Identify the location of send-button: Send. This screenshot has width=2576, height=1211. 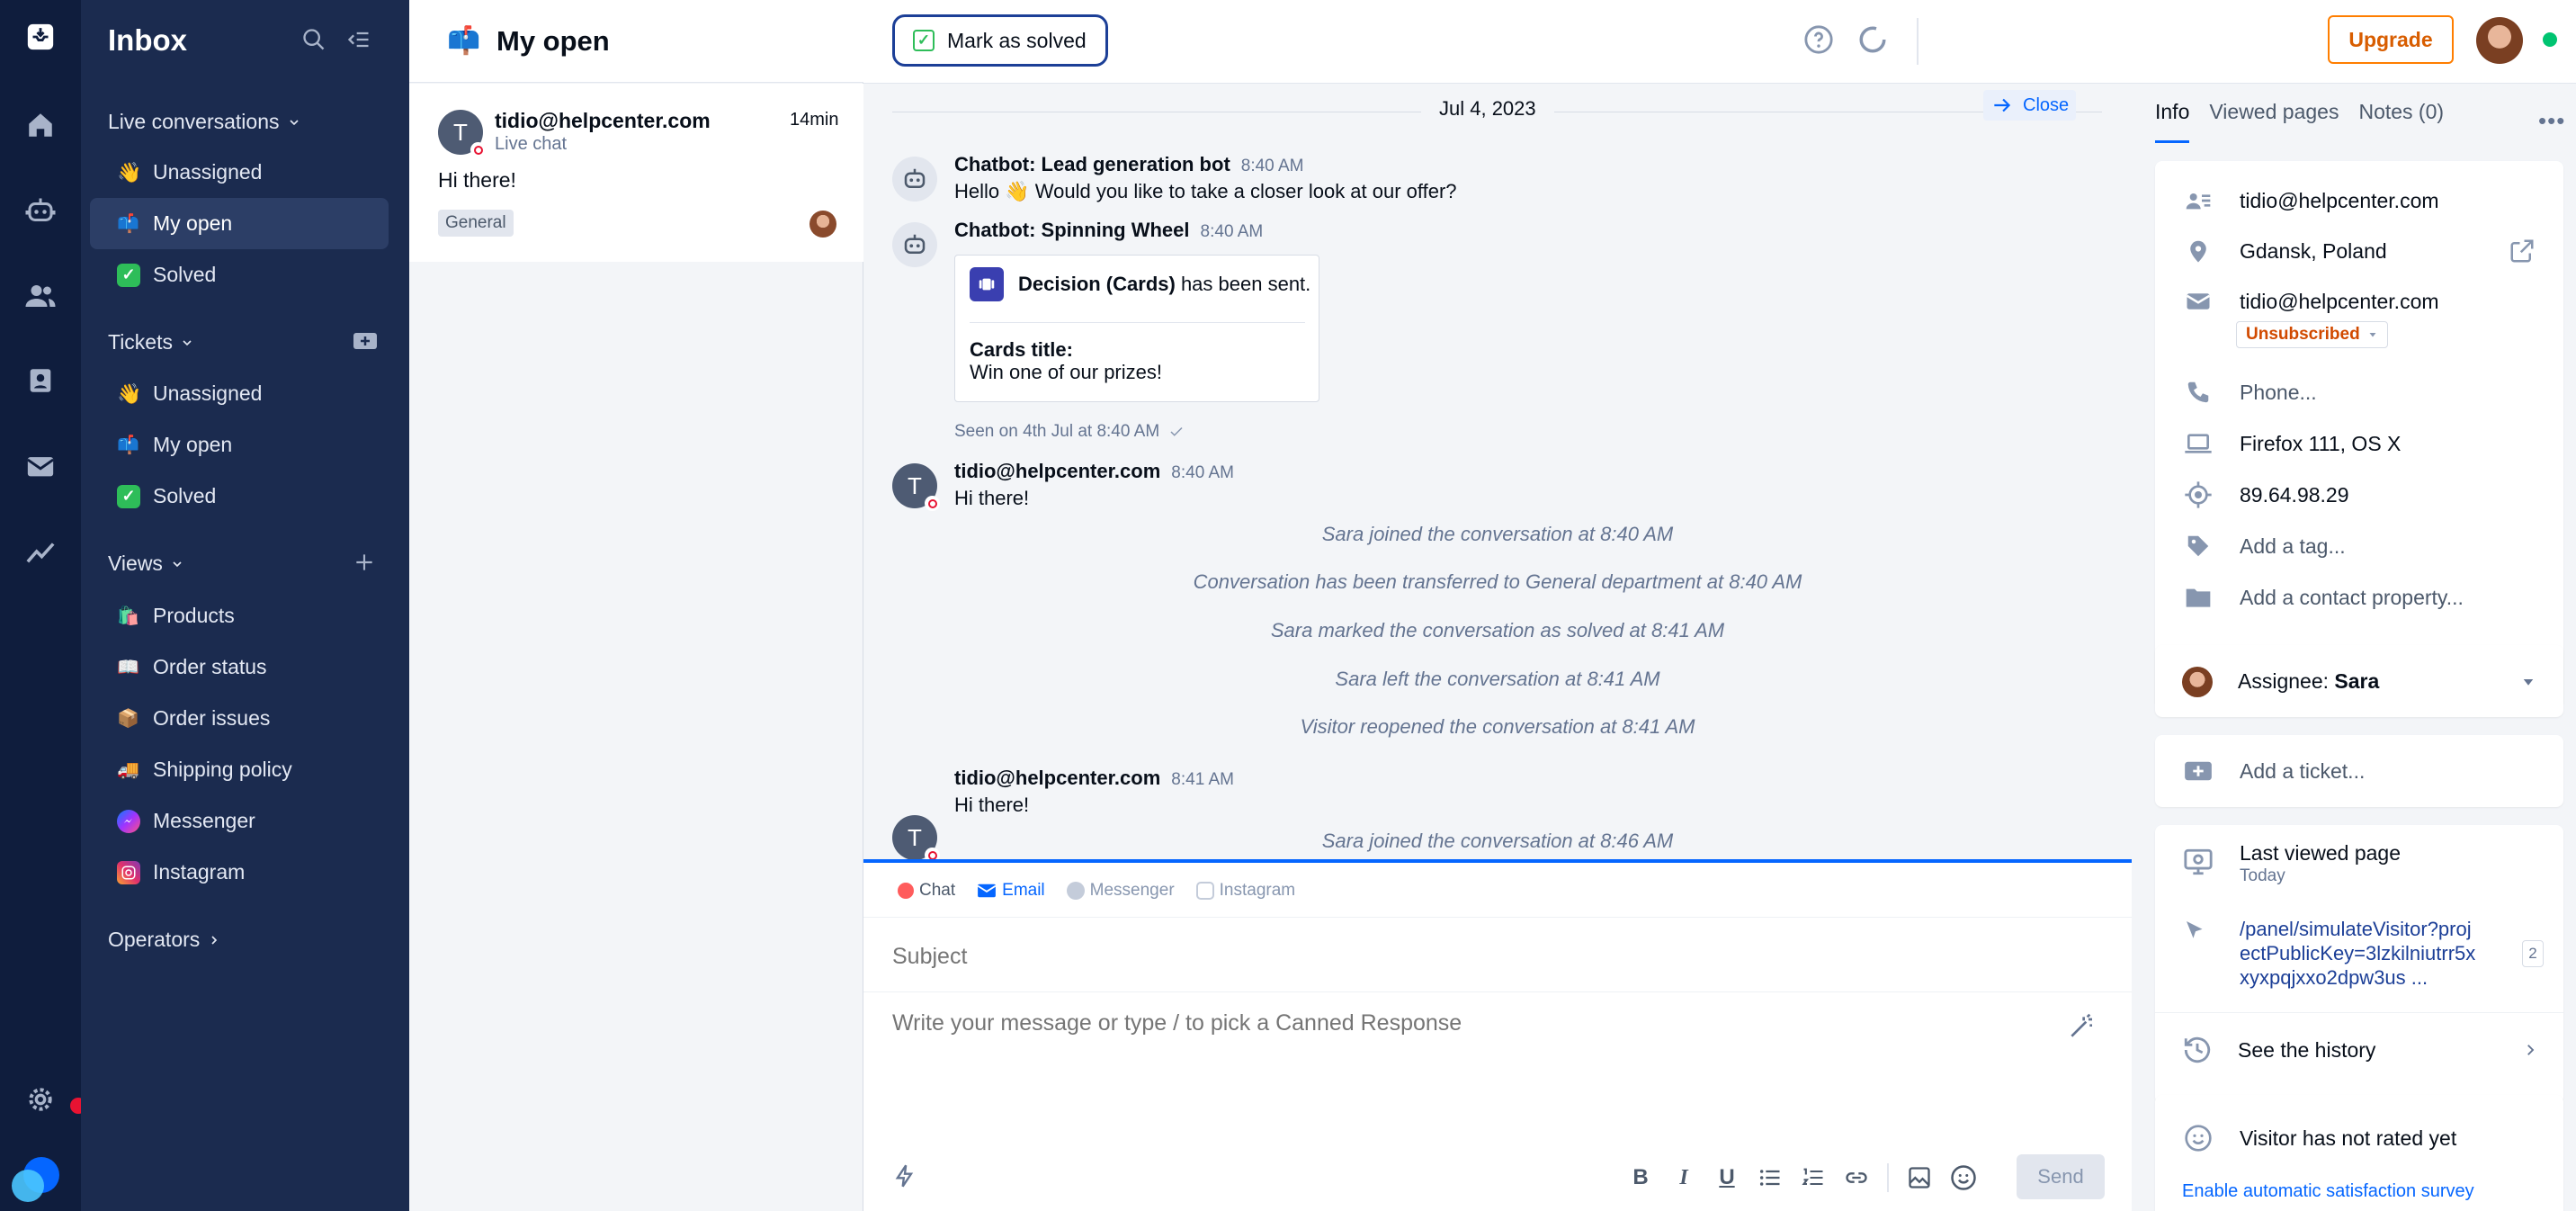
(2061, 1176).